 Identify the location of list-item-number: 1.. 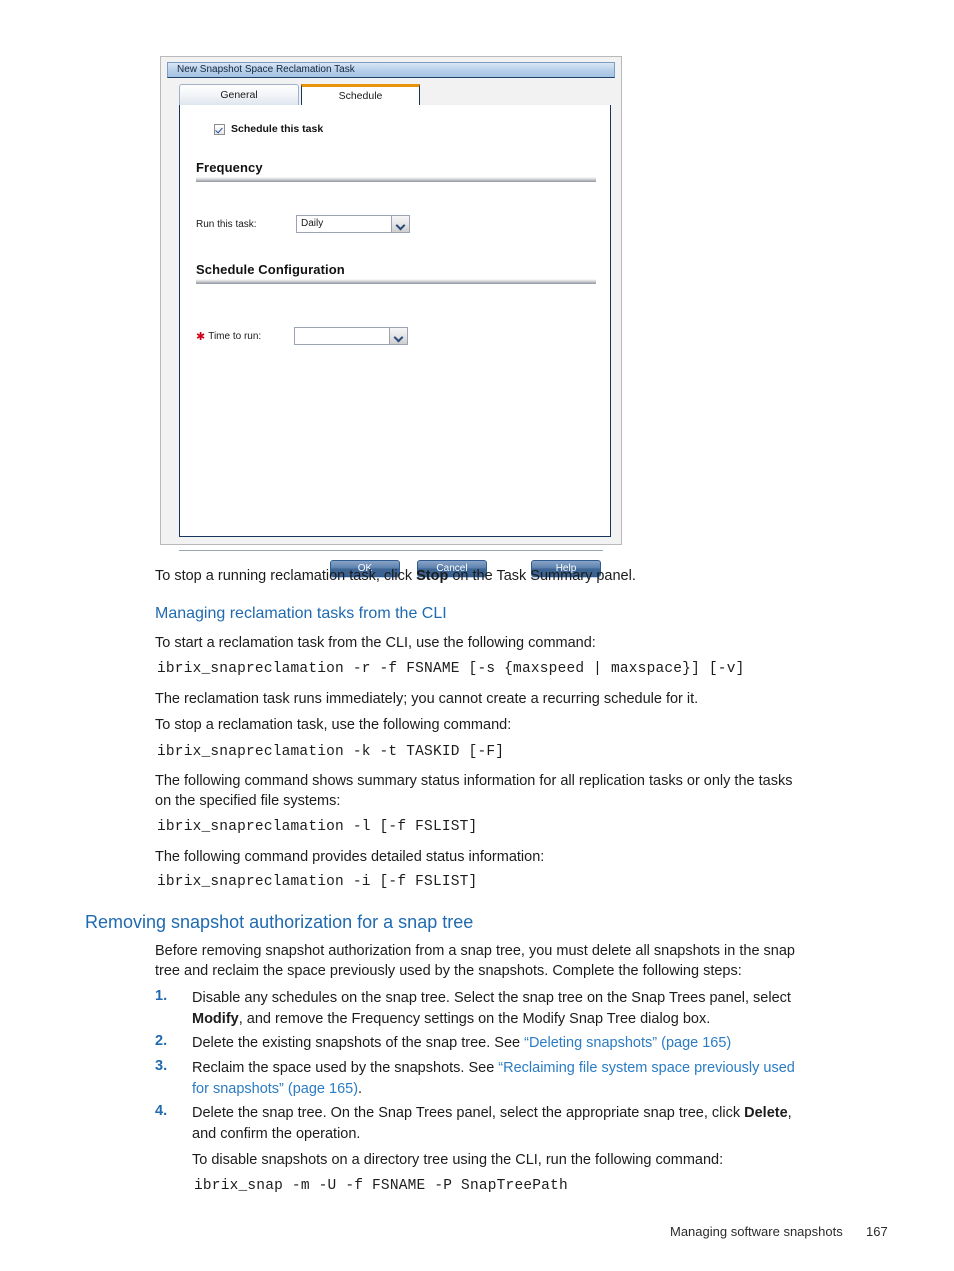
(161, 996).